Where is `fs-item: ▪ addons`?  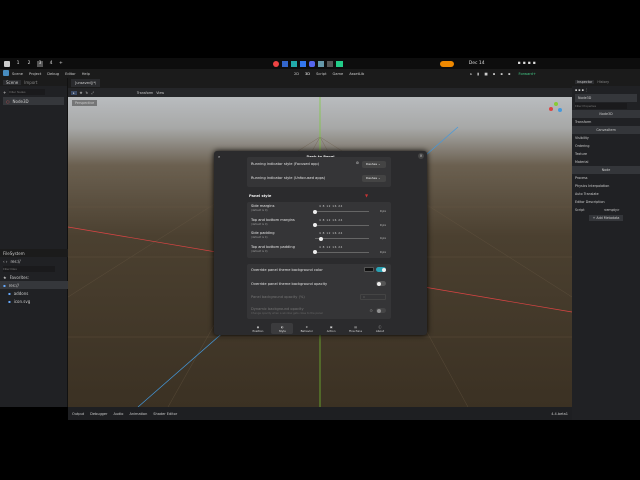
fs-item: ▪ addons is located at coordinates (34, 293).